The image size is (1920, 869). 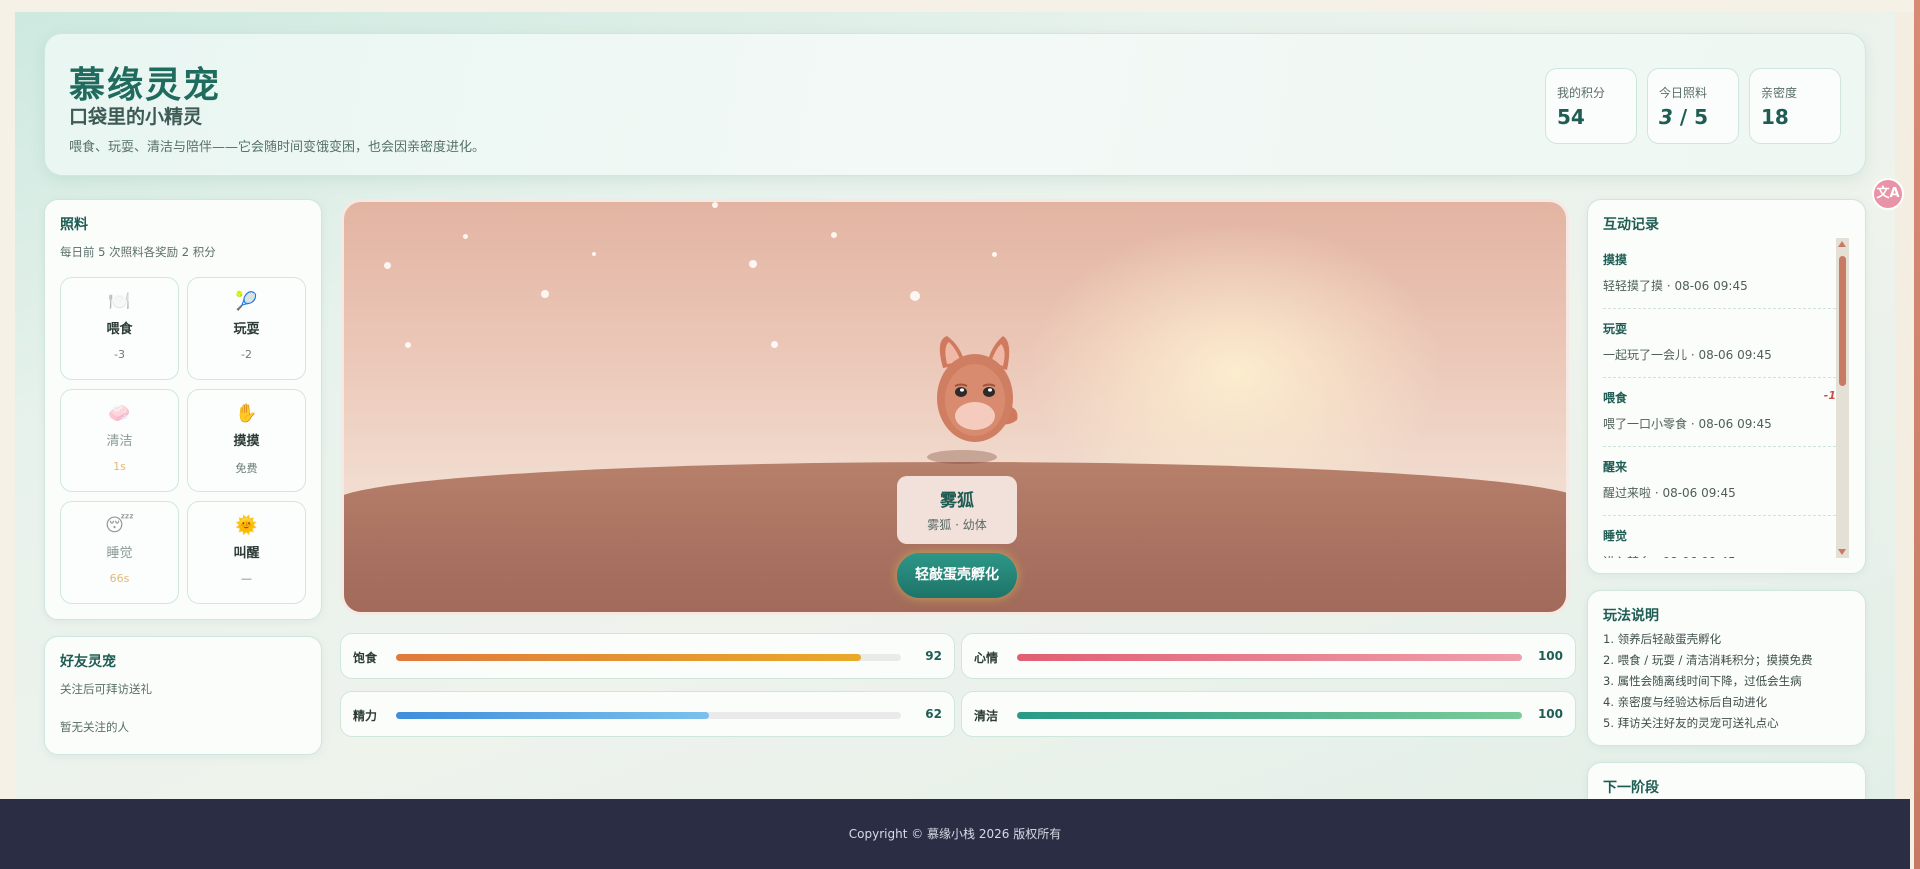 I want to click on soap-icon: 🧼, so click(x=119, y=413).